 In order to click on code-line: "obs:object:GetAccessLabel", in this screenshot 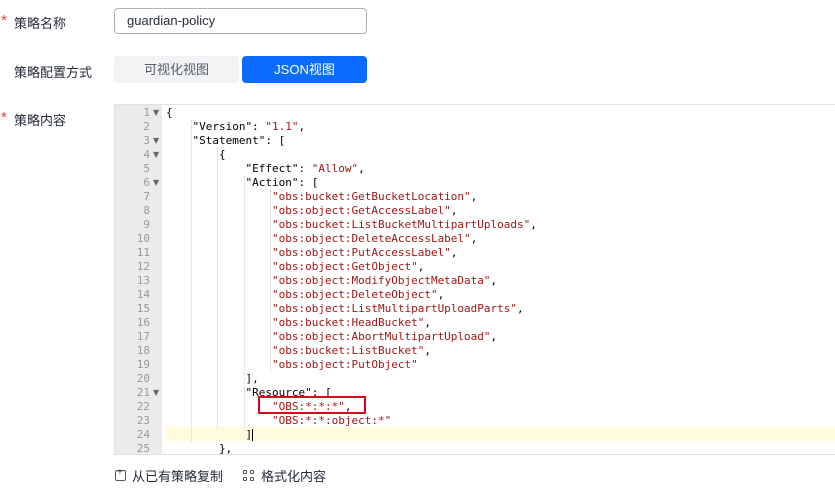, I will do `click(364, 211)`.